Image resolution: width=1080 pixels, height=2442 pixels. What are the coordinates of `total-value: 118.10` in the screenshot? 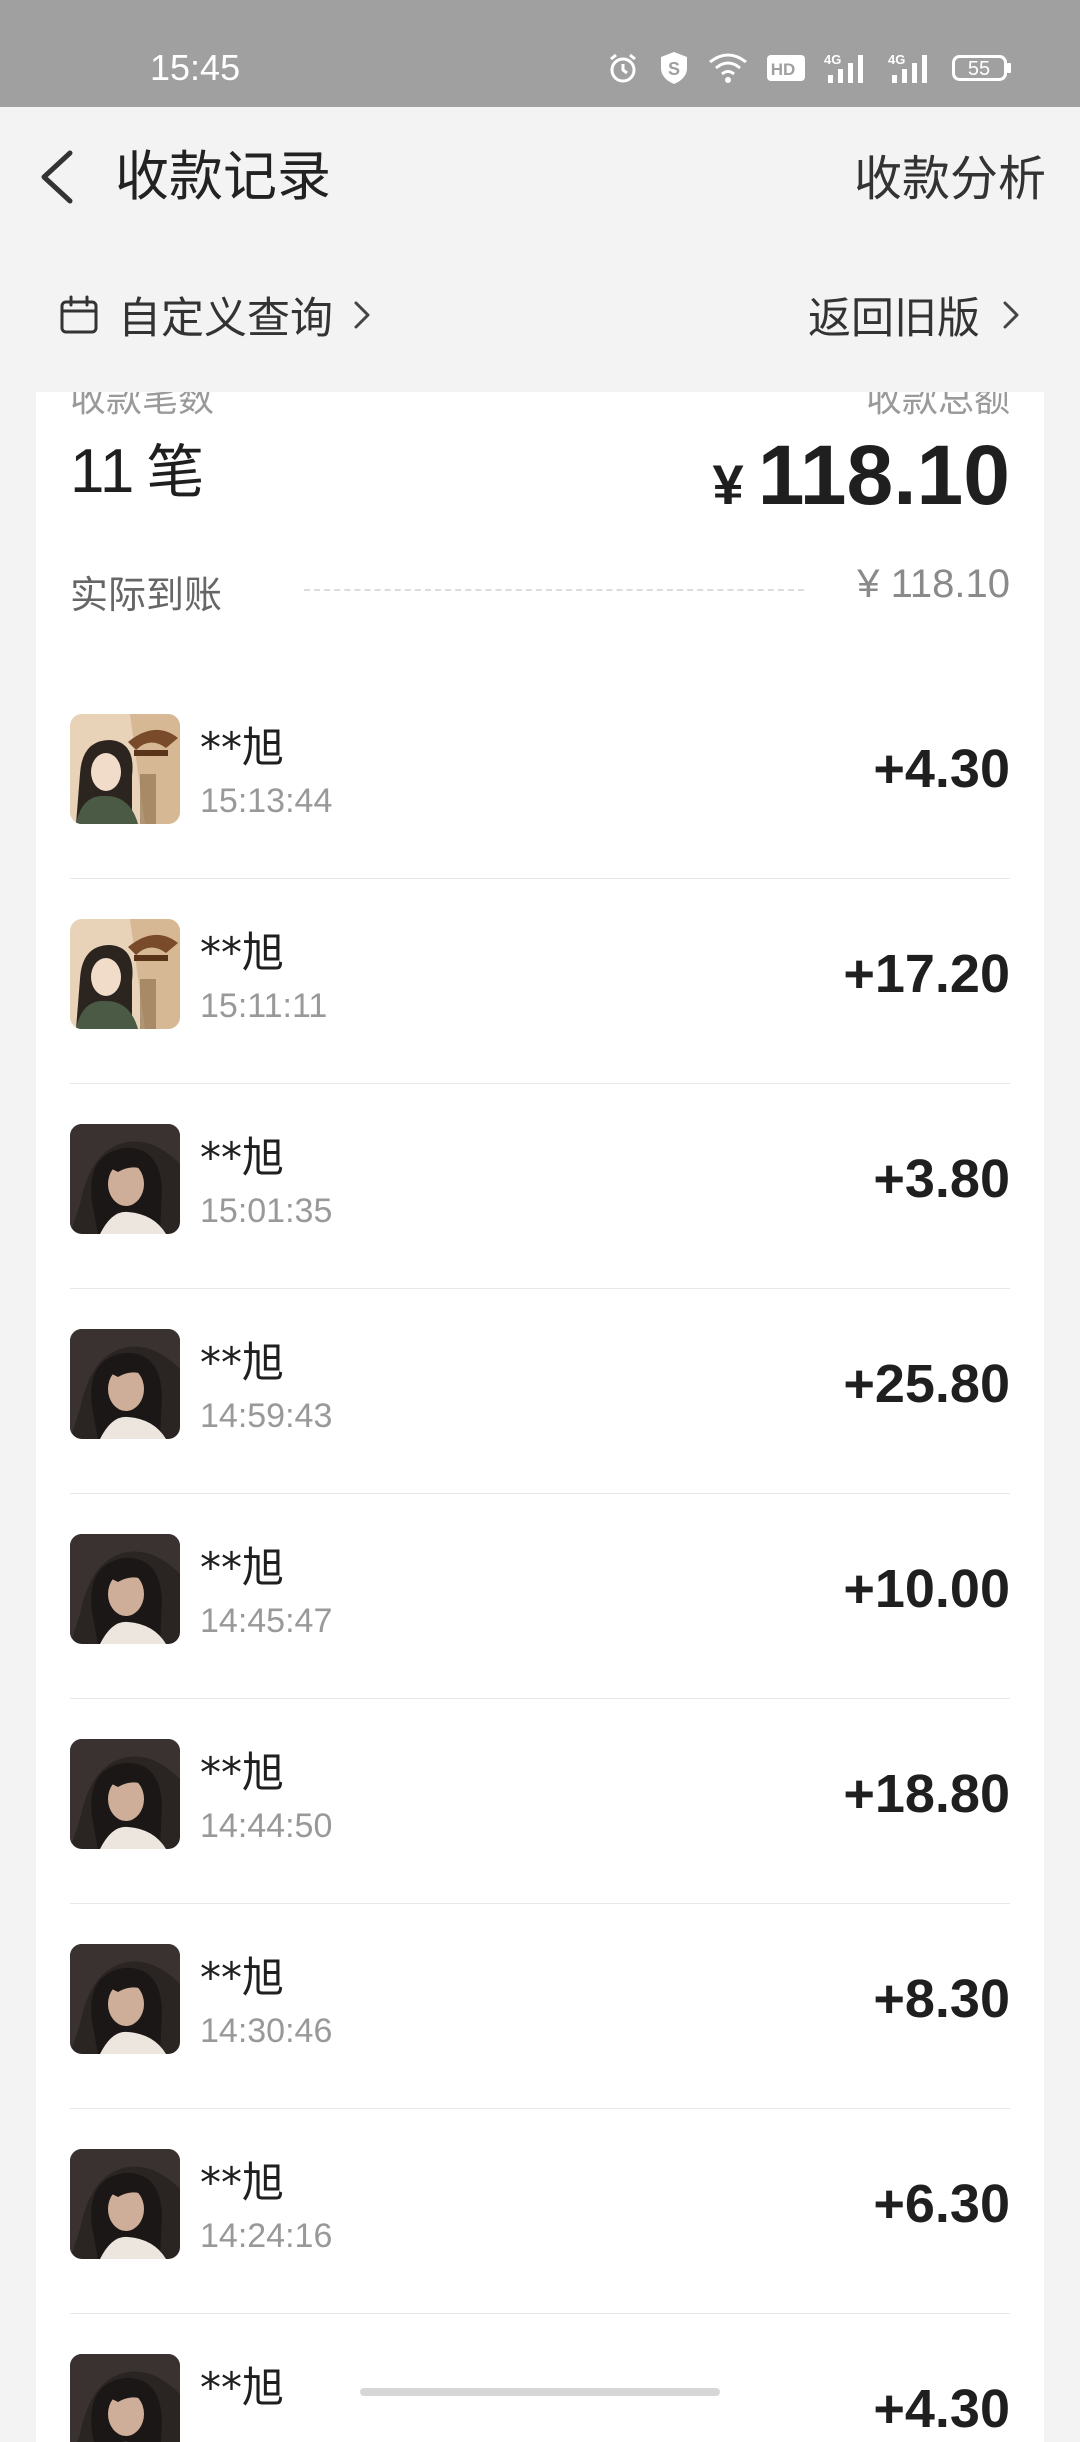 It's located at (883, 475).